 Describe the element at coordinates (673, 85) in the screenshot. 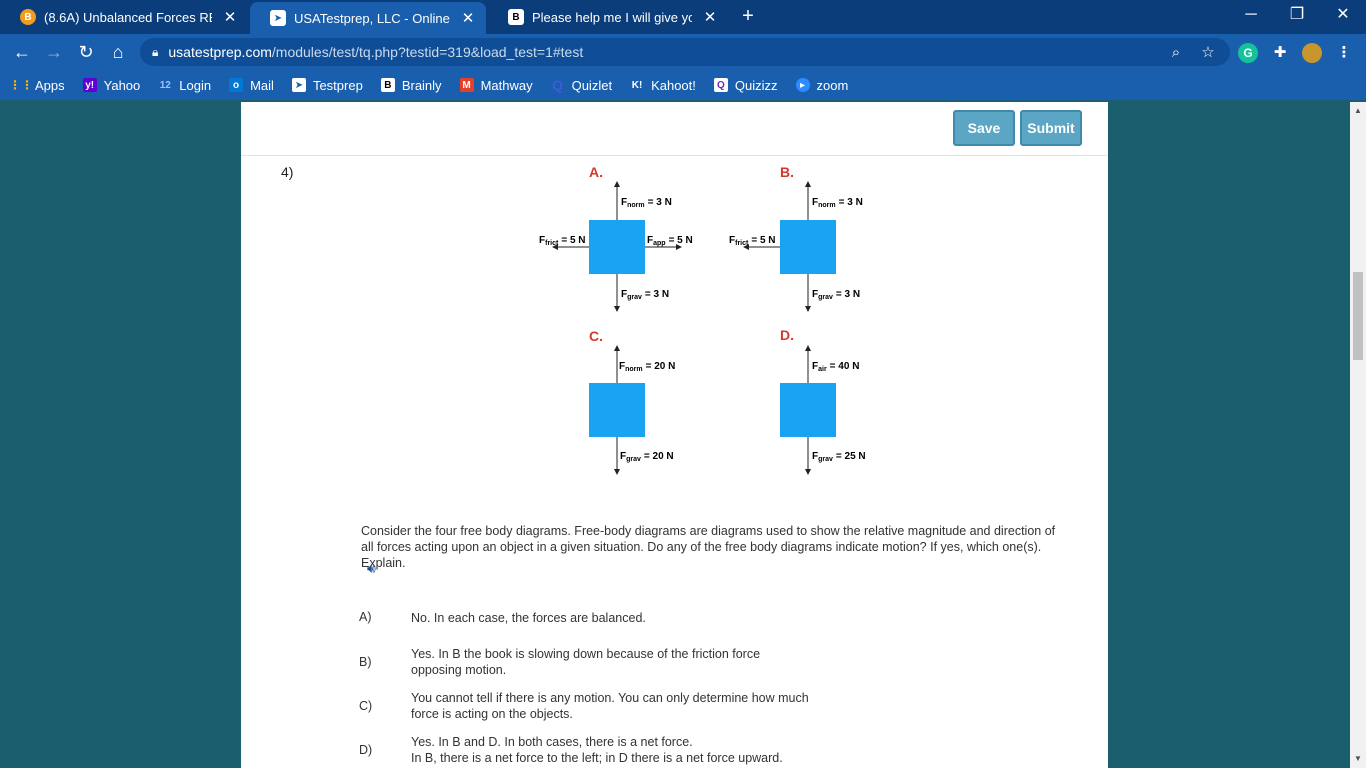

I see `bookmark-label: Kahoot!` at that location.